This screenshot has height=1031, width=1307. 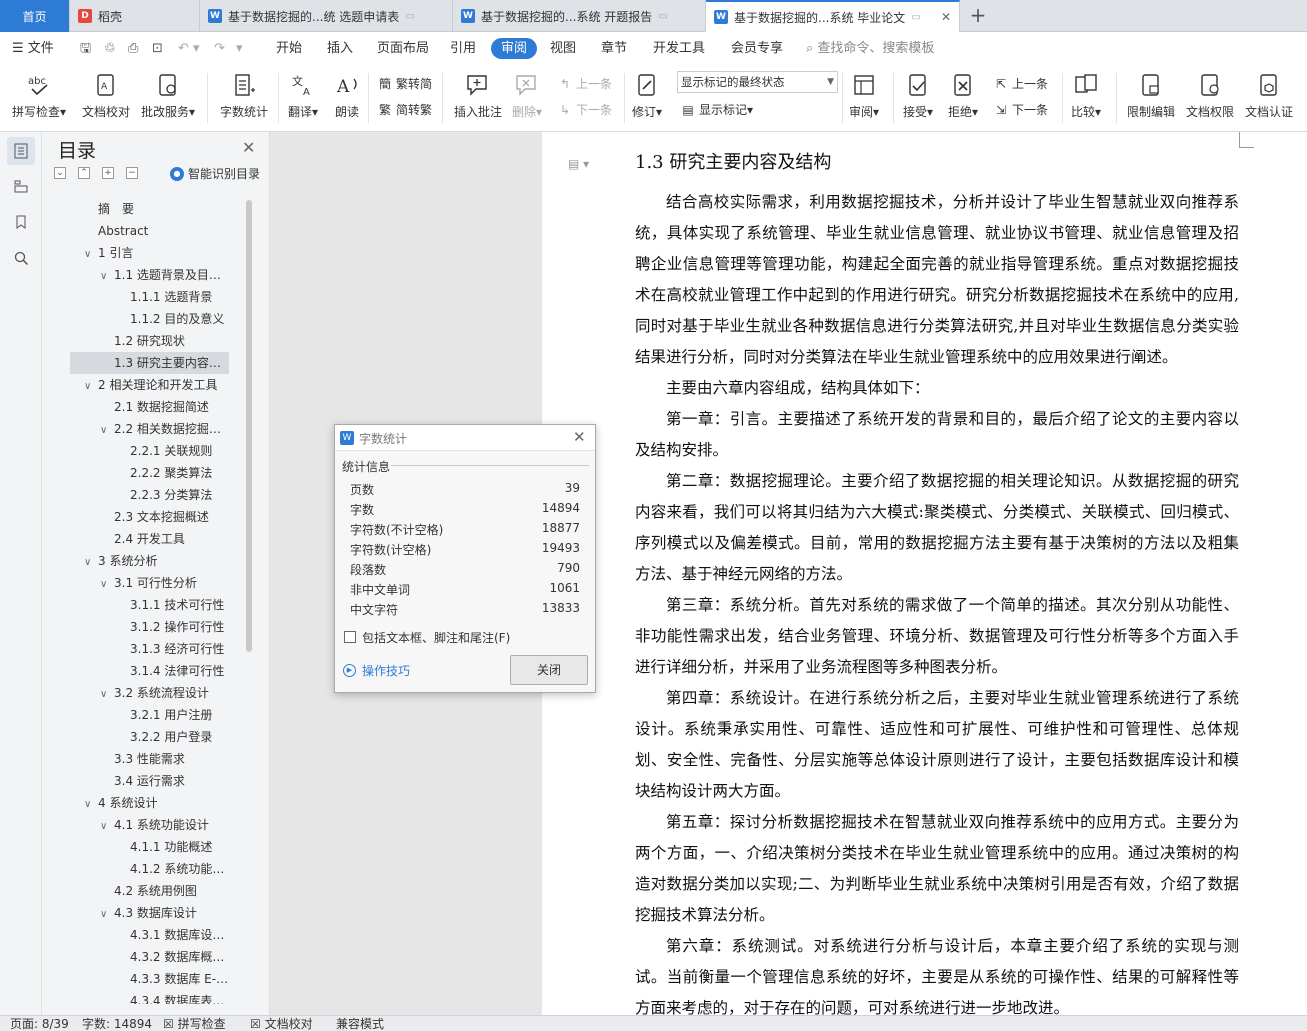 I want to click on menu-item-developer: 开发工具, so click(x=679, y=48).